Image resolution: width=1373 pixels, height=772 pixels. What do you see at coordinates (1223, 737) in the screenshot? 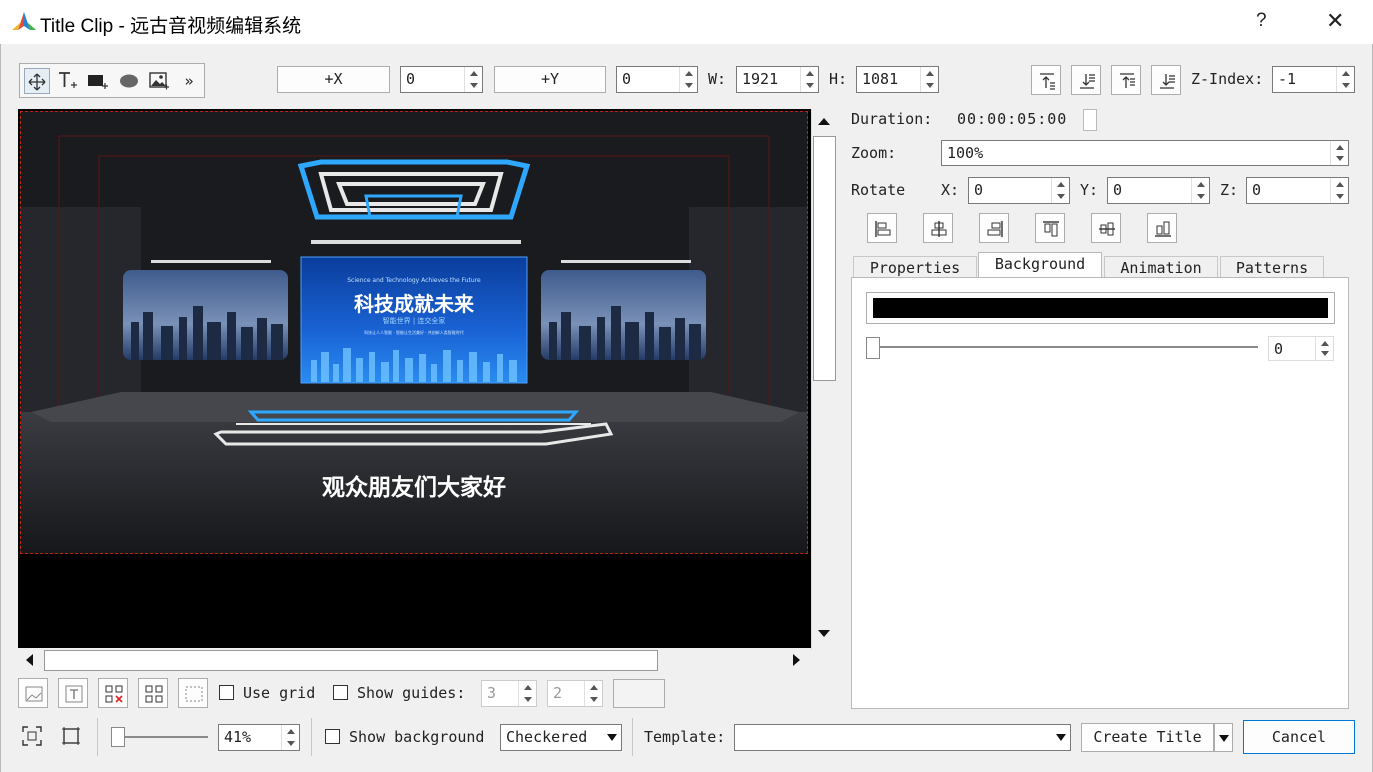
I see `create-title-menu-button` at bounding box center [1223, 737].